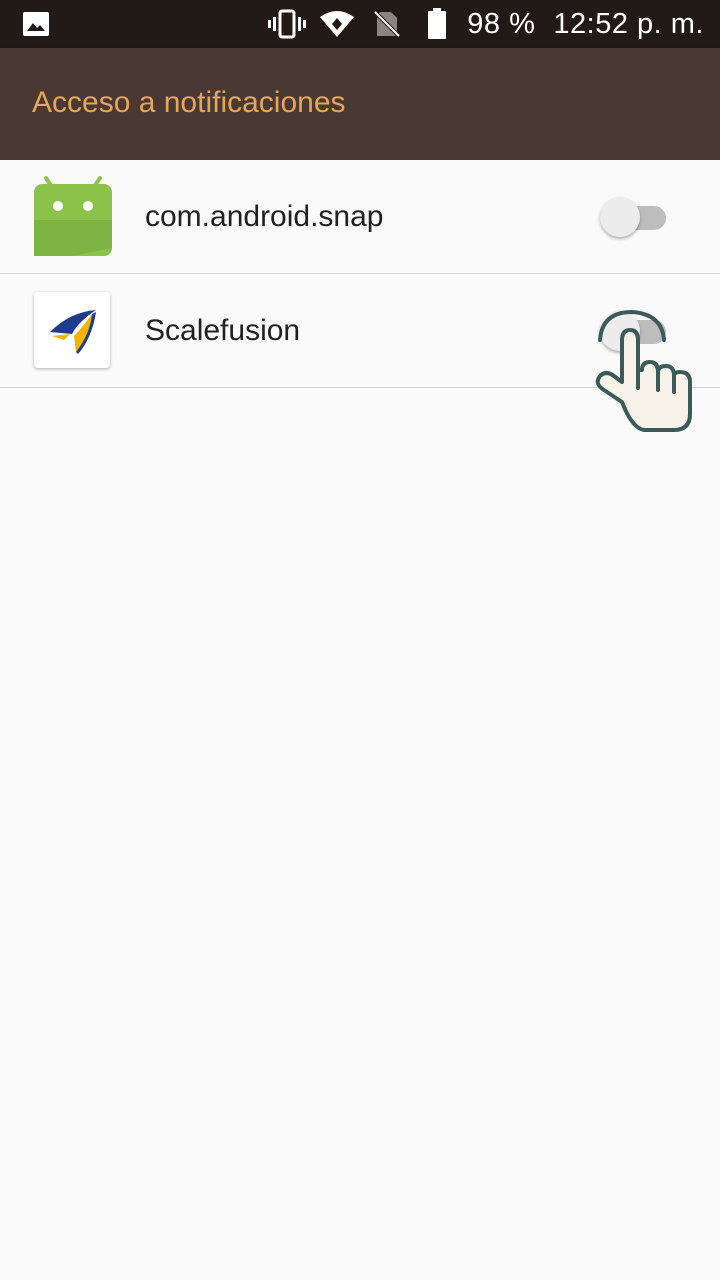  What do you see at coordinates (387, 24) in the screenshot?
I see `no-sim-icon` at bounding box center [387, 24].